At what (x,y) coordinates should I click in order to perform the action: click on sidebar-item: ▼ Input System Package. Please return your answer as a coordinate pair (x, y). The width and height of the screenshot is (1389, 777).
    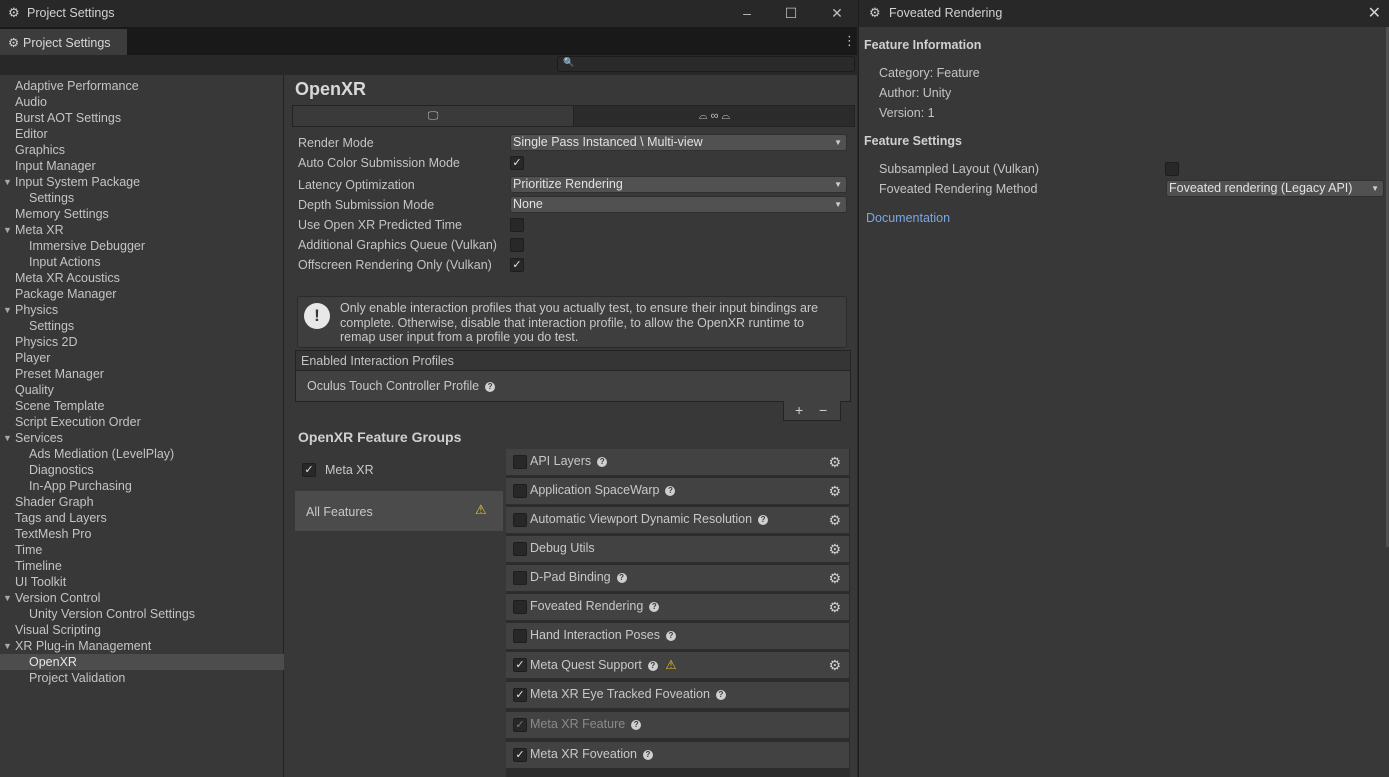
    Looking at the image, I should click on (142, 182).